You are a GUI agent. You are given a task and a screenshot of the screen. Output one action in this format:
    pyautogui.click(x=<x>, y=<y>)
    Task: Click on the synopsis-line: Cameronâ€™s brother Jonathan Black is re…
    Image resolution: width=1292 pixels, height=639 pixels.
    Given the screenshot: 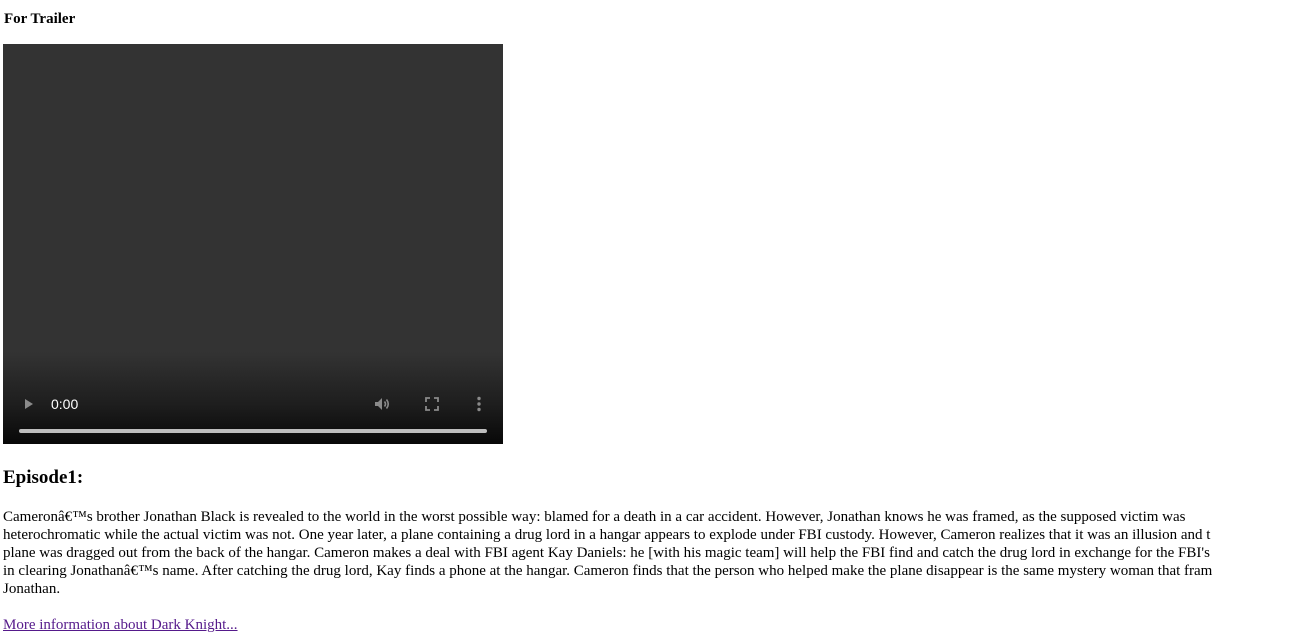 What is the action you would take?
    pyautogui.click(x=594, y=517)
    